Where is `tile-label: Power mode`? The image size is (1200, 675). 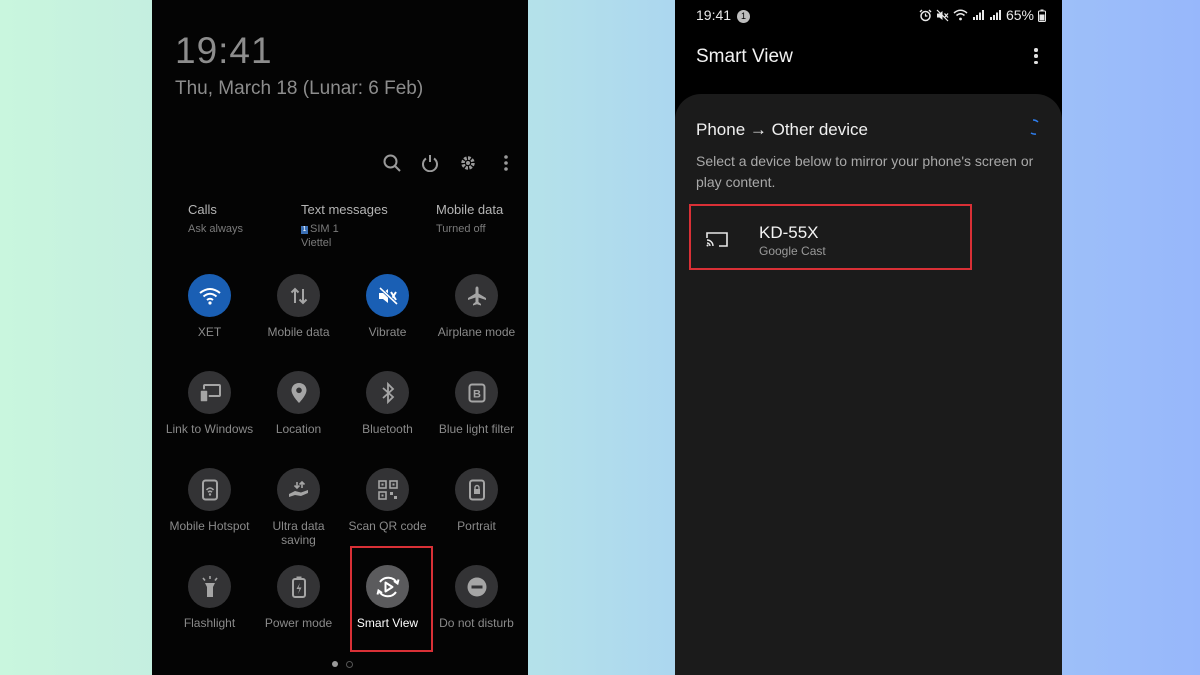 tile-label: Power mode is located at coordinates (298, 623).